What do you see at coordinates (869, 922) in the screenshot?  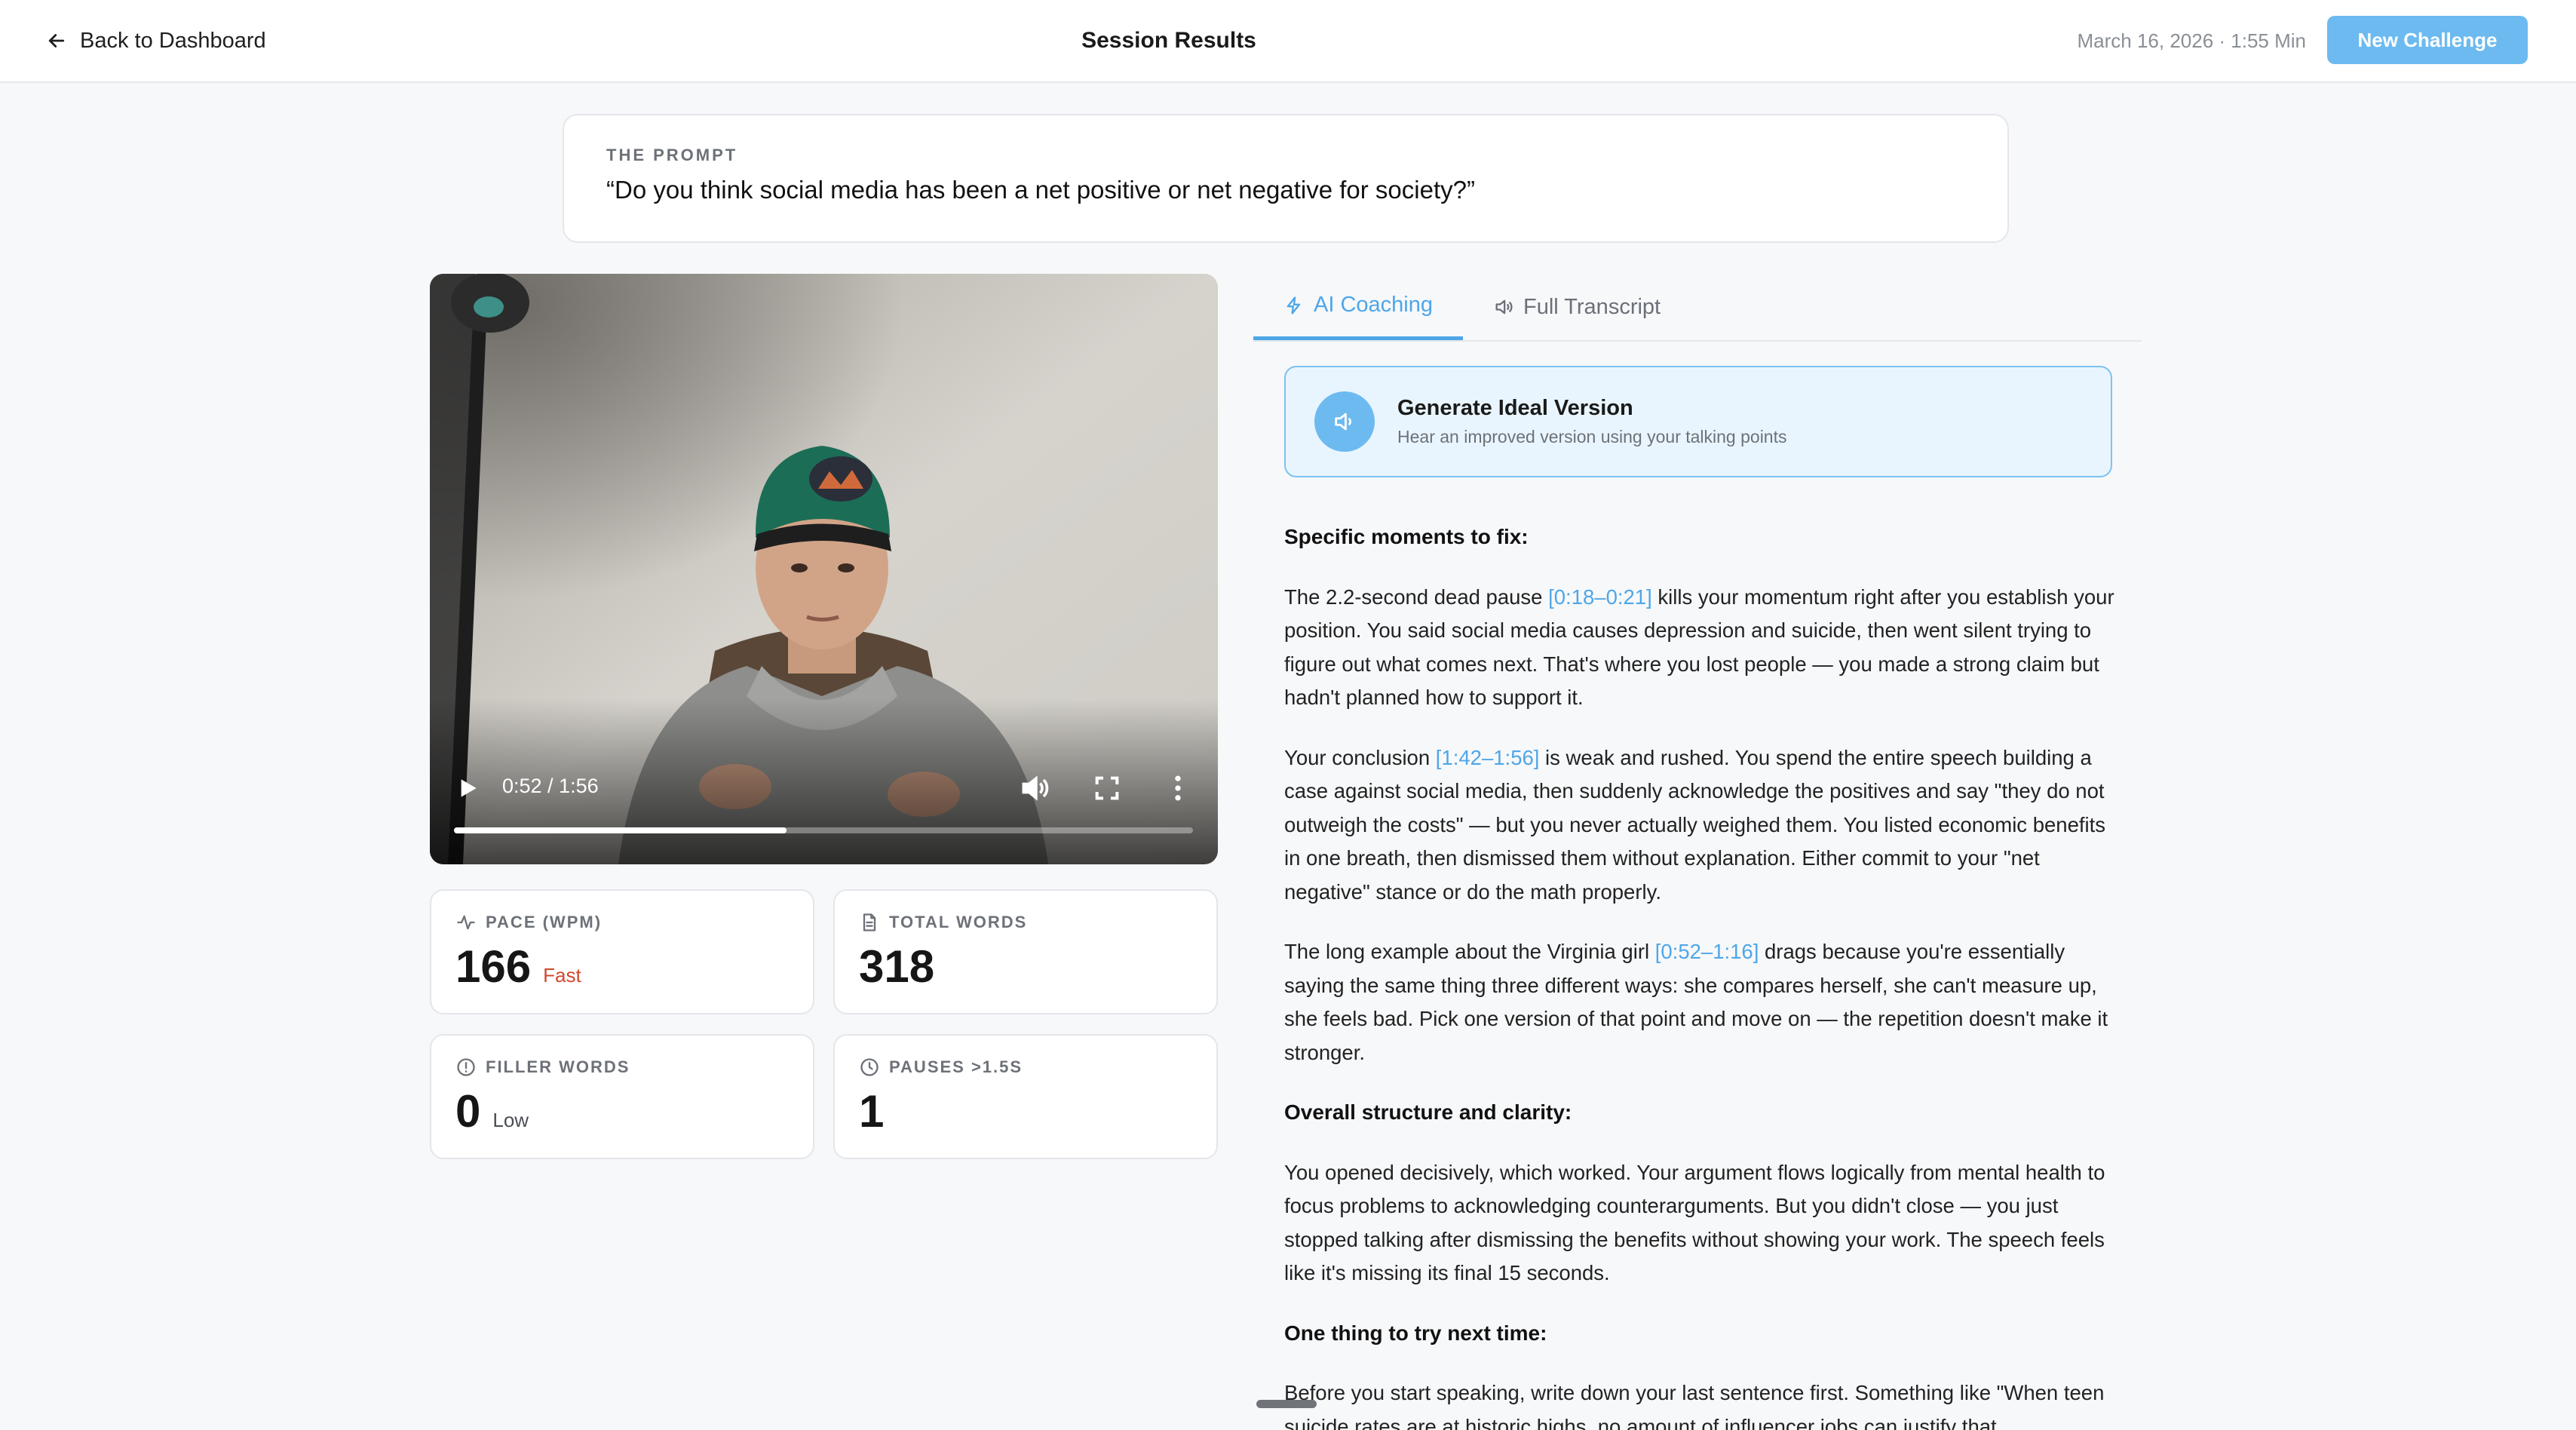 I see `document-icon` at bounding box center [869, 922].